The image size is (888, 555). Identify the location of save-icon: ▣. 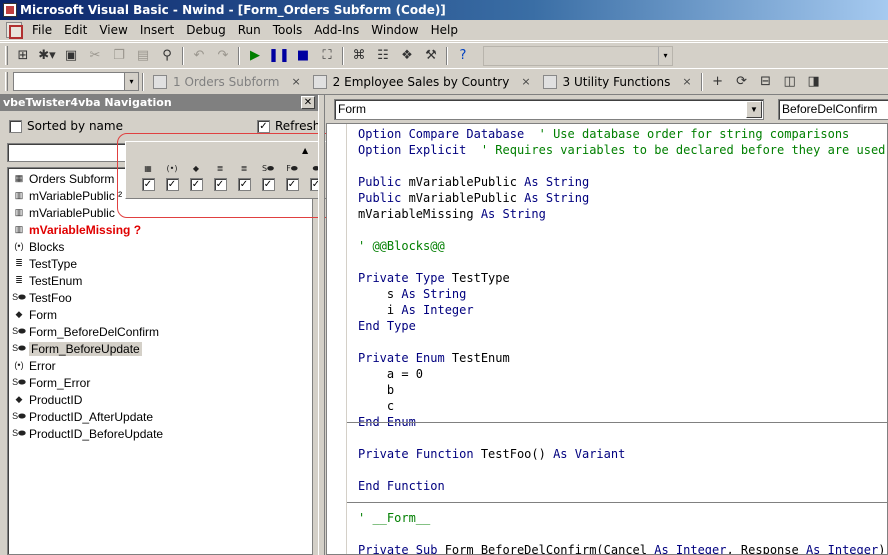
(71, 56).